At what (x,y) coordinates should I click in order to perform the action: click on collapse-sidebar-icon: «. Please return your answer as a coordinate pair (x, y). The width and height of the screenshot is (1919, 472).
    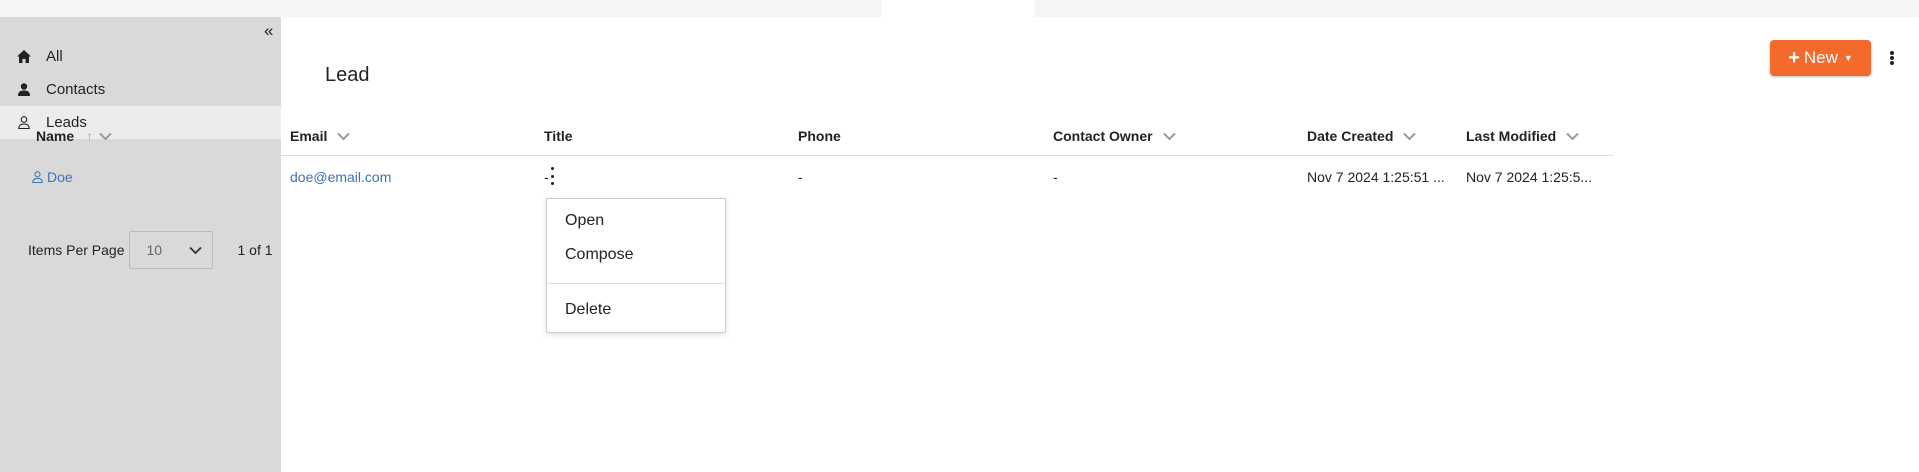
    Looking at the image, I should click on (268, 31).